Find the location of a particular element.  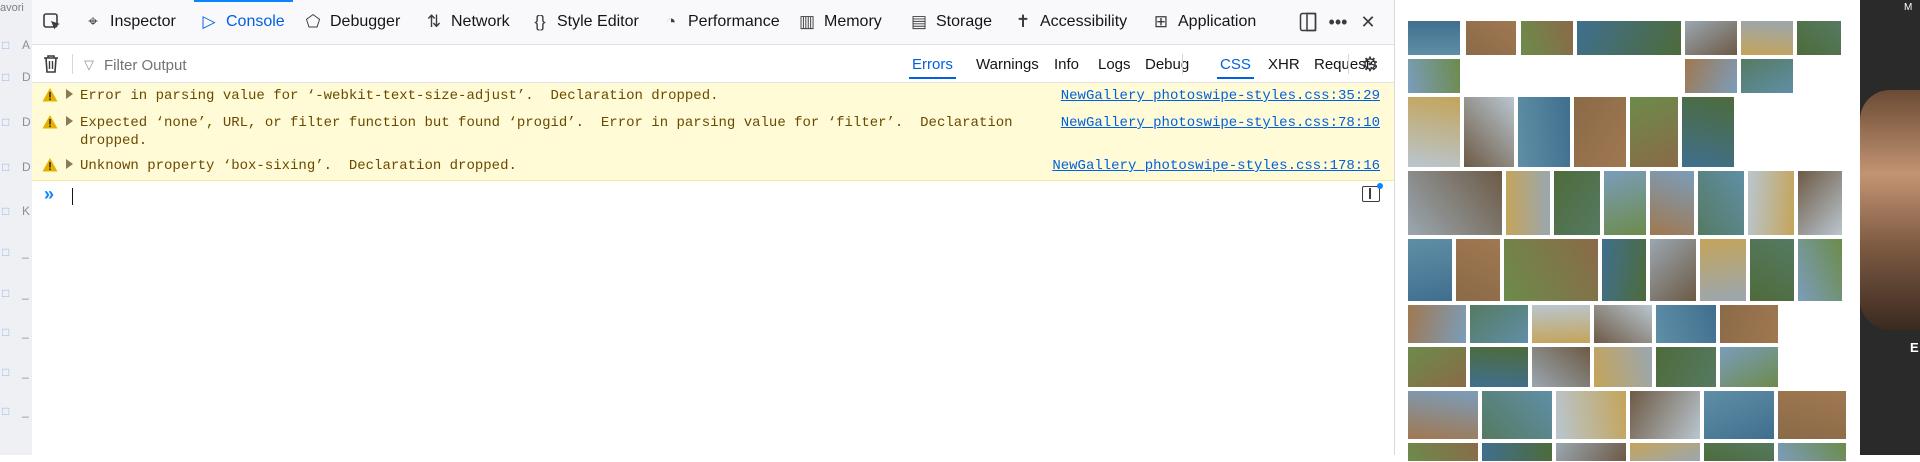

editor-mode-toggle-icon is located at coordinates (1372, 192).